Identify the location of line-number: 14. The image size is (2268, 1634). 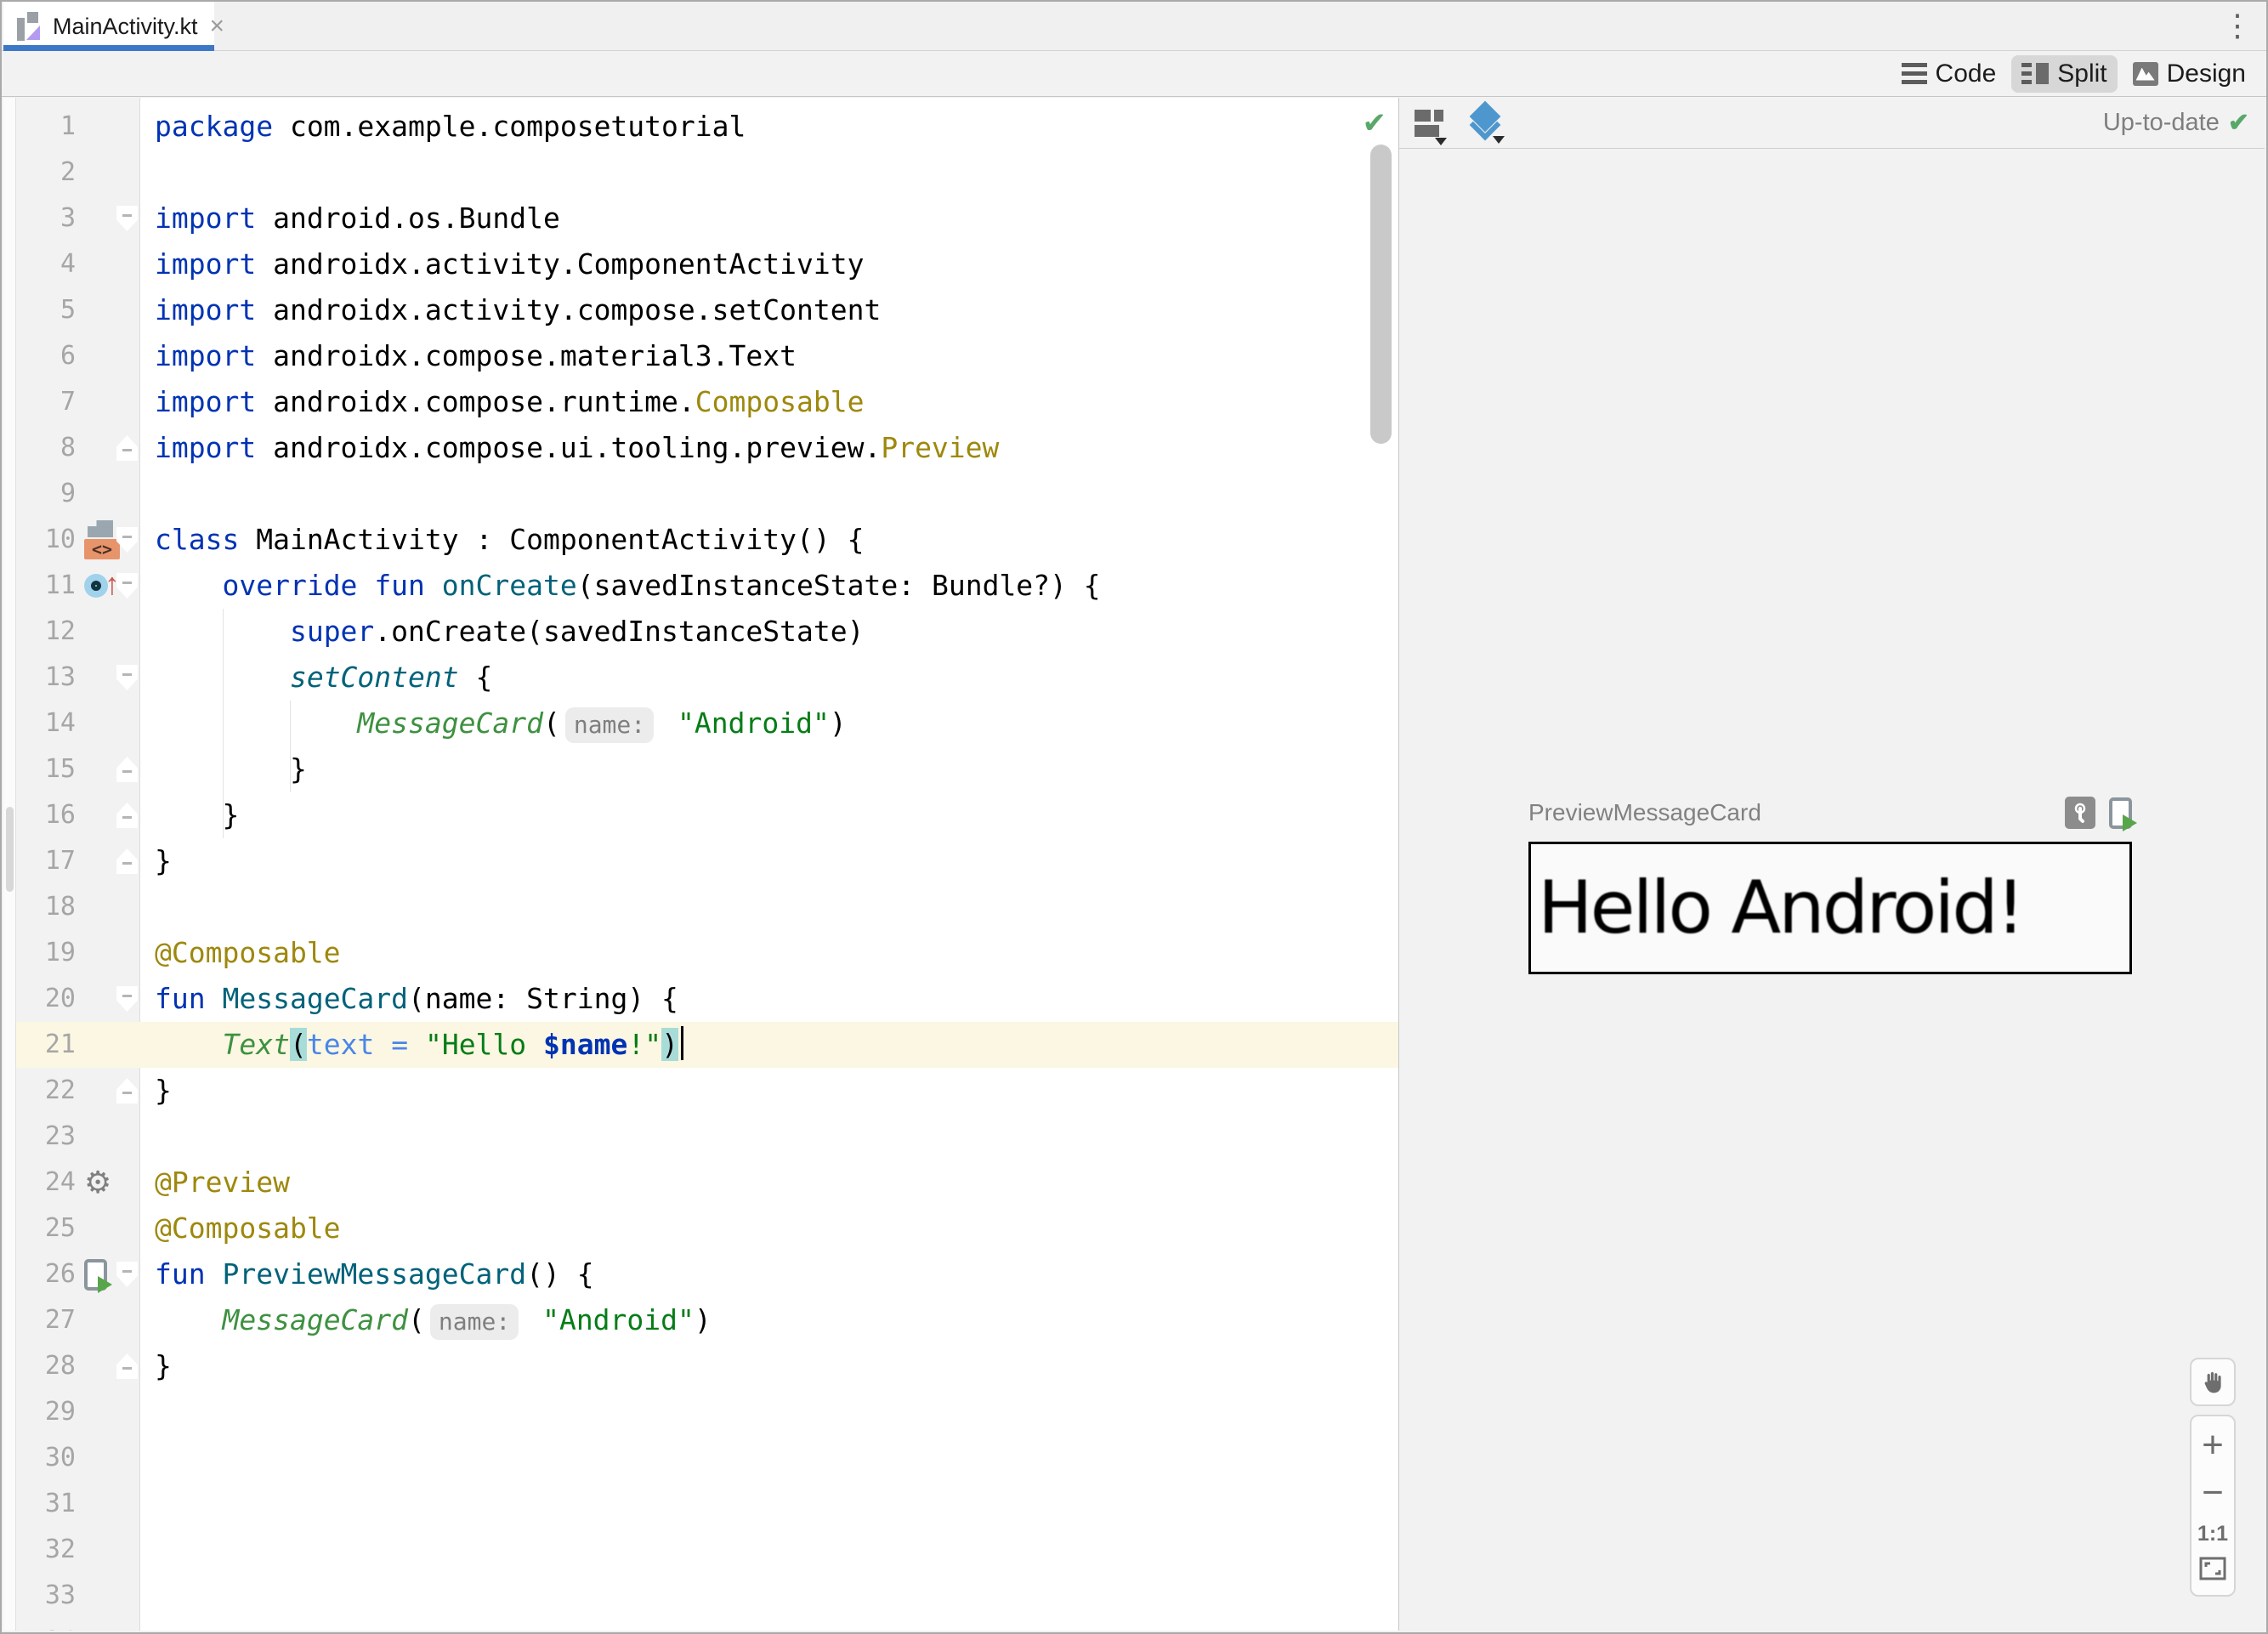
(46, 723).